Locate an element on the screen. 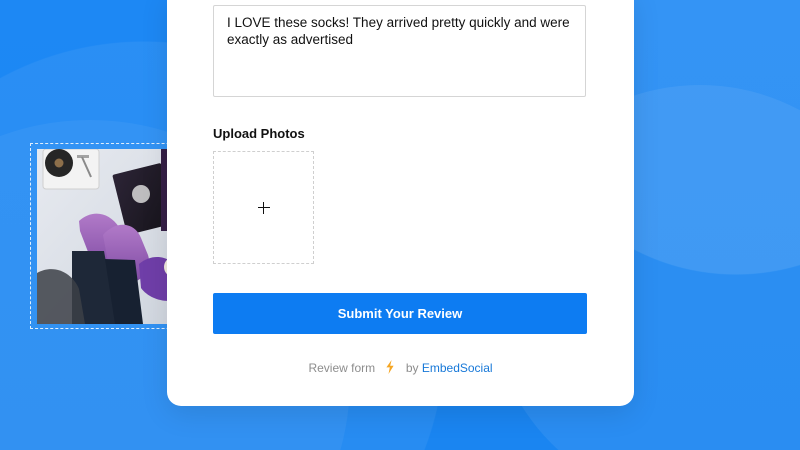 The width and height of the screenshot is (800, 450). album-art is located at coordinates (141, 194).